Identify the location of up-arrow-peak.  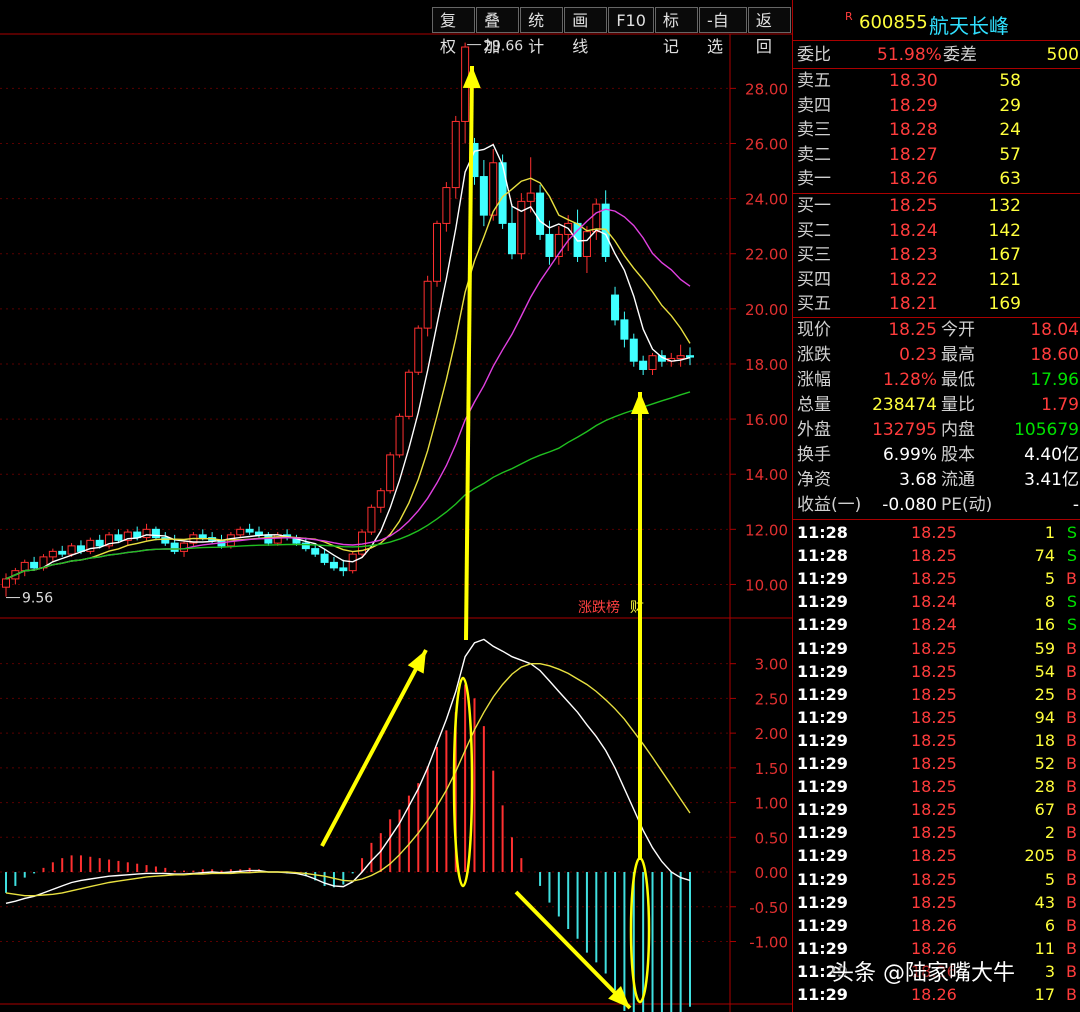
(469, 353).